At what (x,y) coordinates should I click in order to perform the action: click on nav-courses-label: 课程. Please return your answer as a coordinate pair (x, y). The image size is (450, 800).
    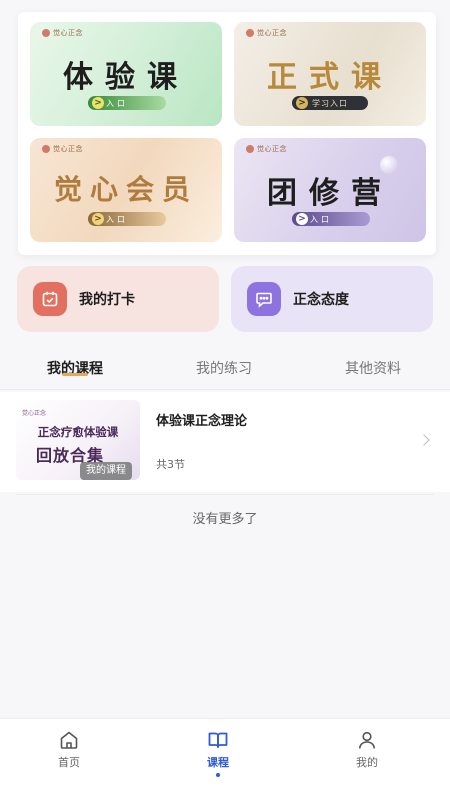
    Looking at the image, I should click on (218, 762).